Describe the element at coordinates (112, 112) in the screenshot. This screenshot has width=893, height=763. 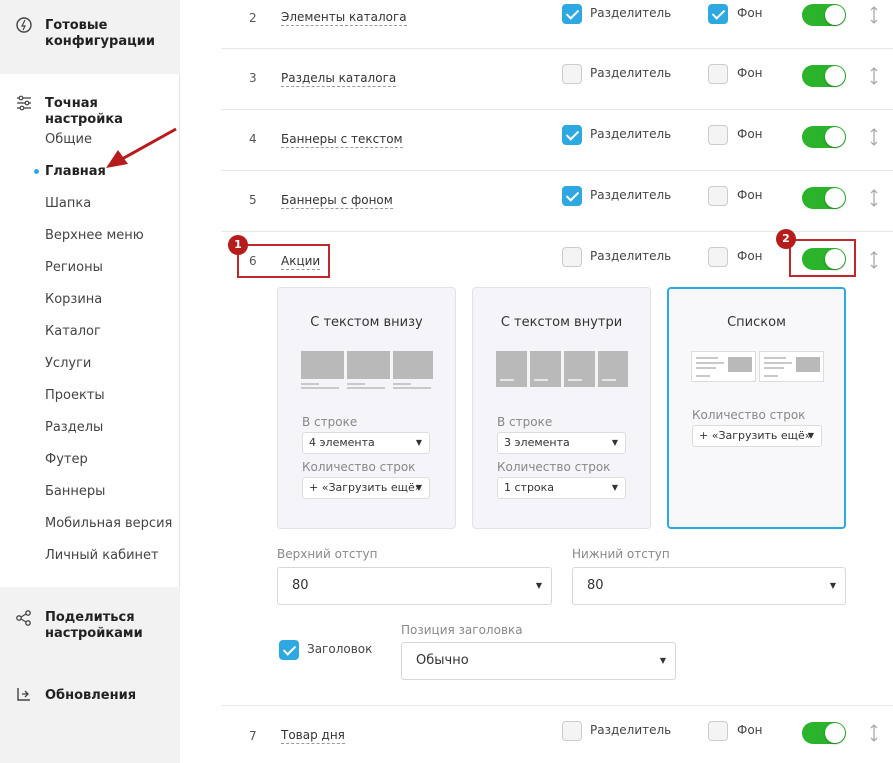
I see `fine-tuning-label: Точная настройка` at that location.